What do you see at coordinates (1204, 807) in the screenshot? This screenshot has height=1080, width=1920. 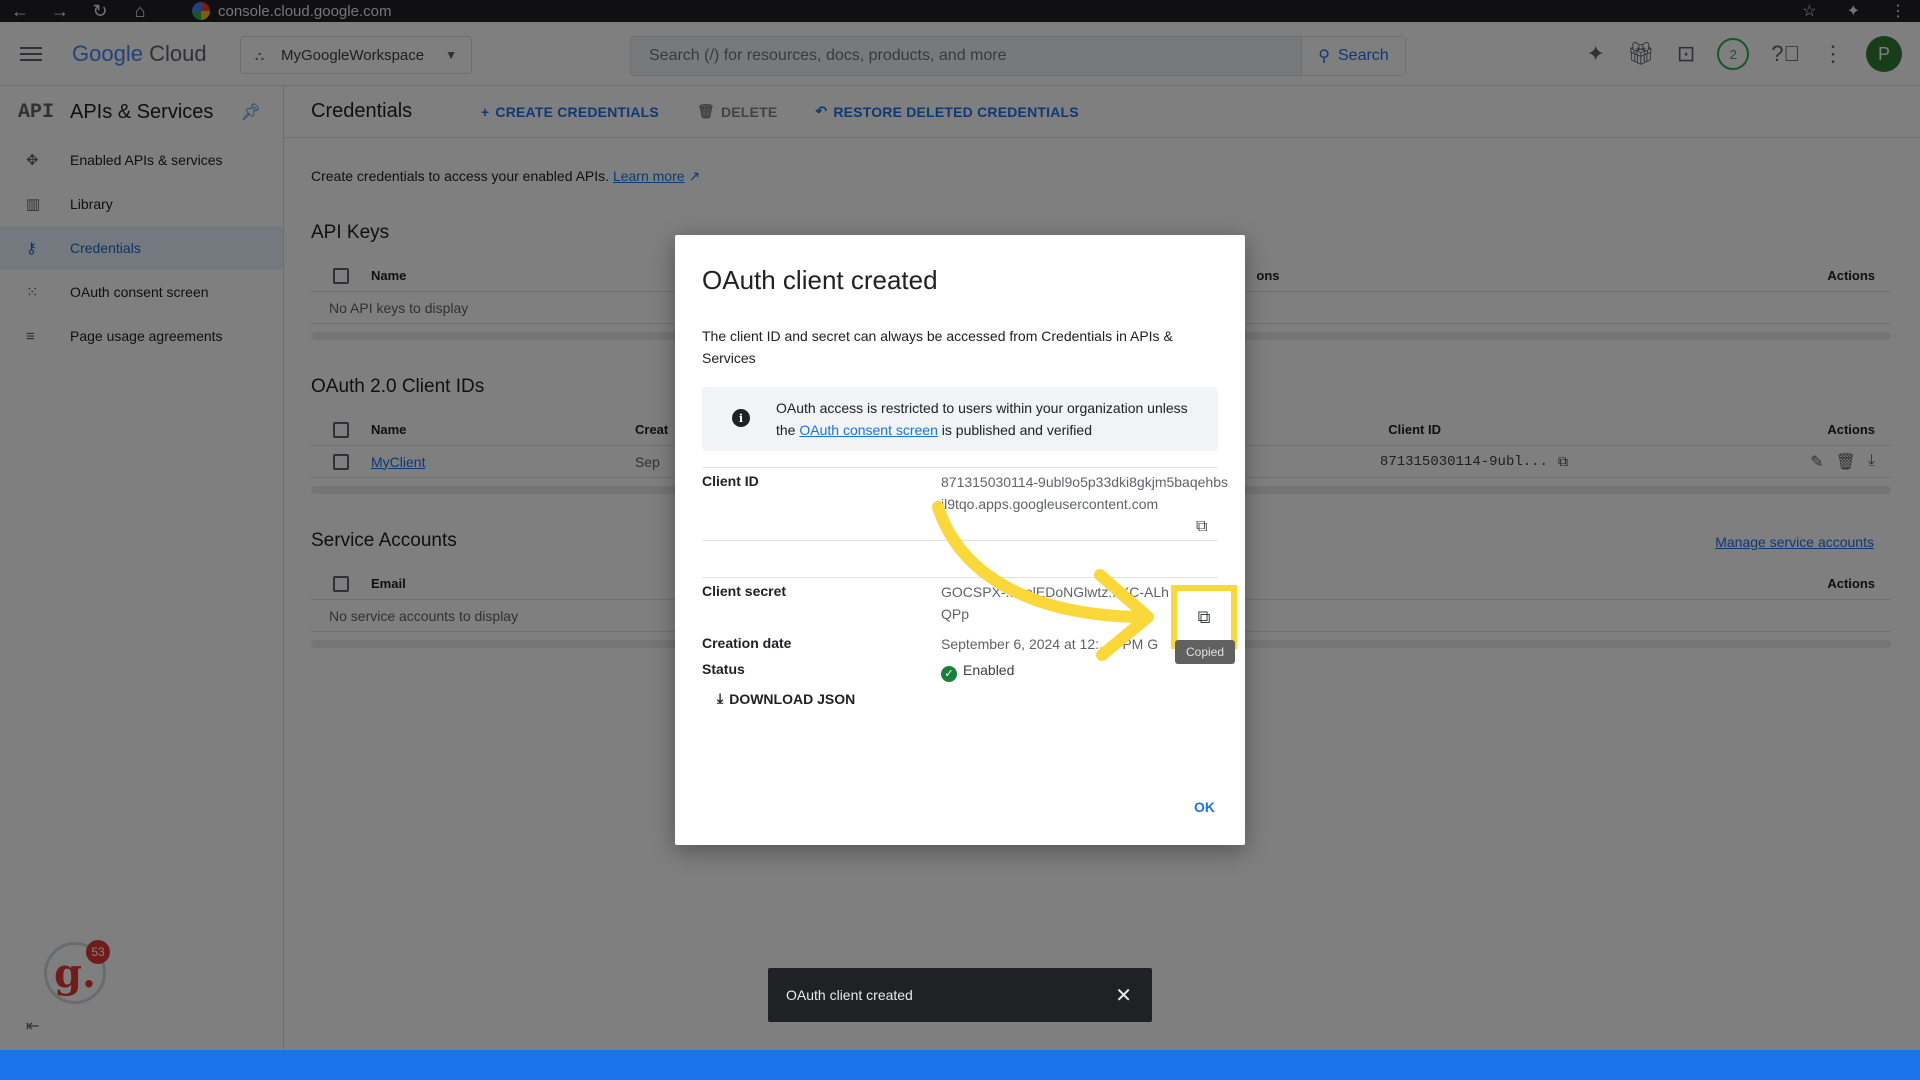 I see `ok-button: OK` at bounding box center [1204, 807].